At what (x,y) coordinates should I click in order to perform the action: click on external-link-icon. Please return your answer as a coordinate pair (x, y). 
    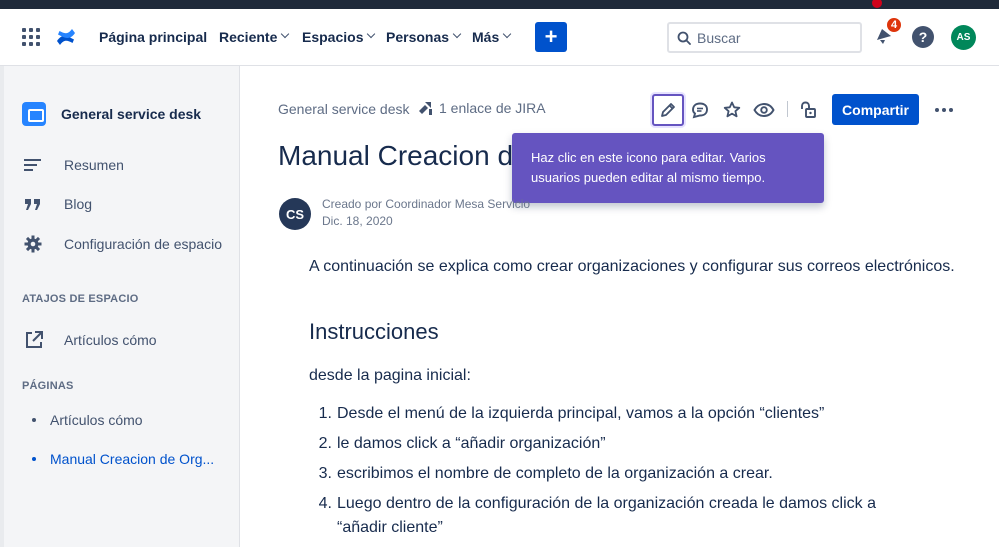
    Looking at the image, I should click on (36, 340).